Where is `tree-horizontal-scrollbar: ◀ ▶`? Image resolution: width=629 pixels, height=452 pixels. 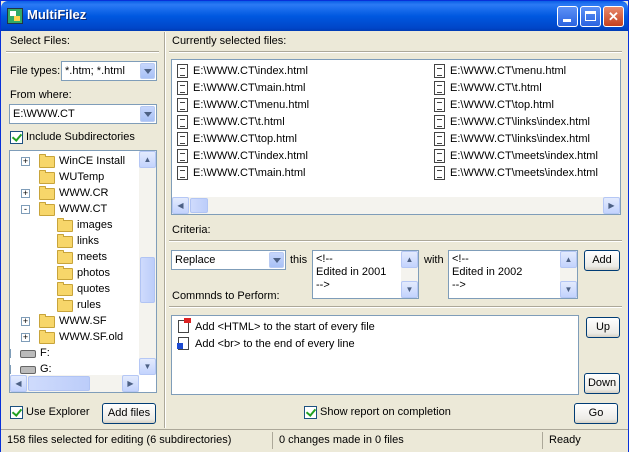 tree-horizontal-scrollbar: ◀ ▶ is located at coordinates (74, 383).